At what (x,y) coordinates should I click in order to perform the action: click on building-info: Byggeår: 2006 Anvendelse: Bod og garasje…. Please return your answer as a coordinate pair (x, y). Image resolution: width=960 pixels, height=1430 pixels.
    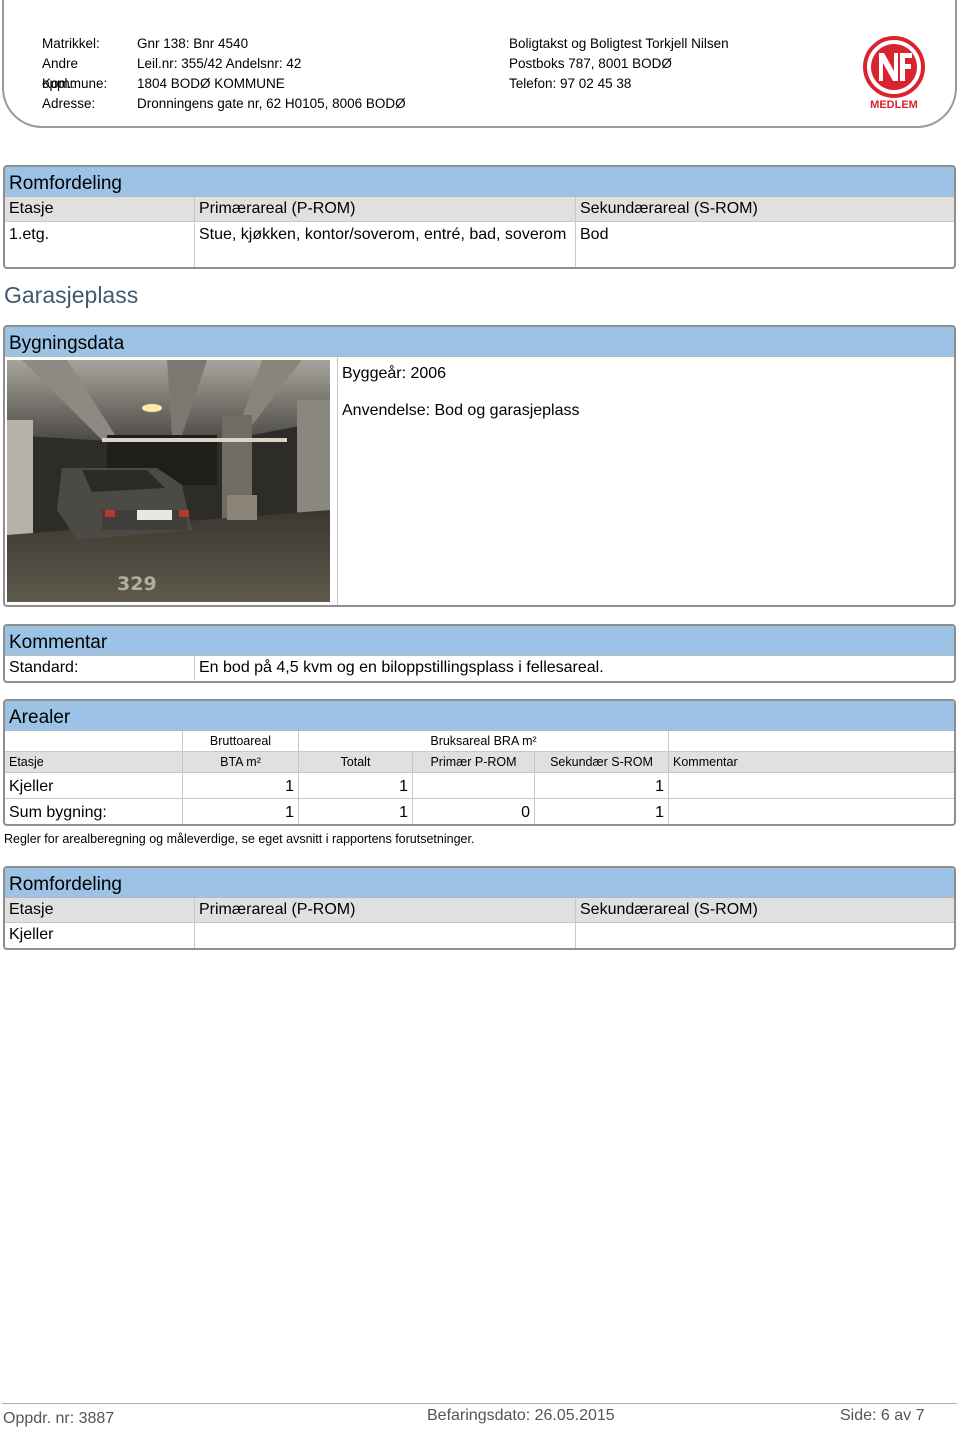
    Looking at the image, I should click on (646, 481).